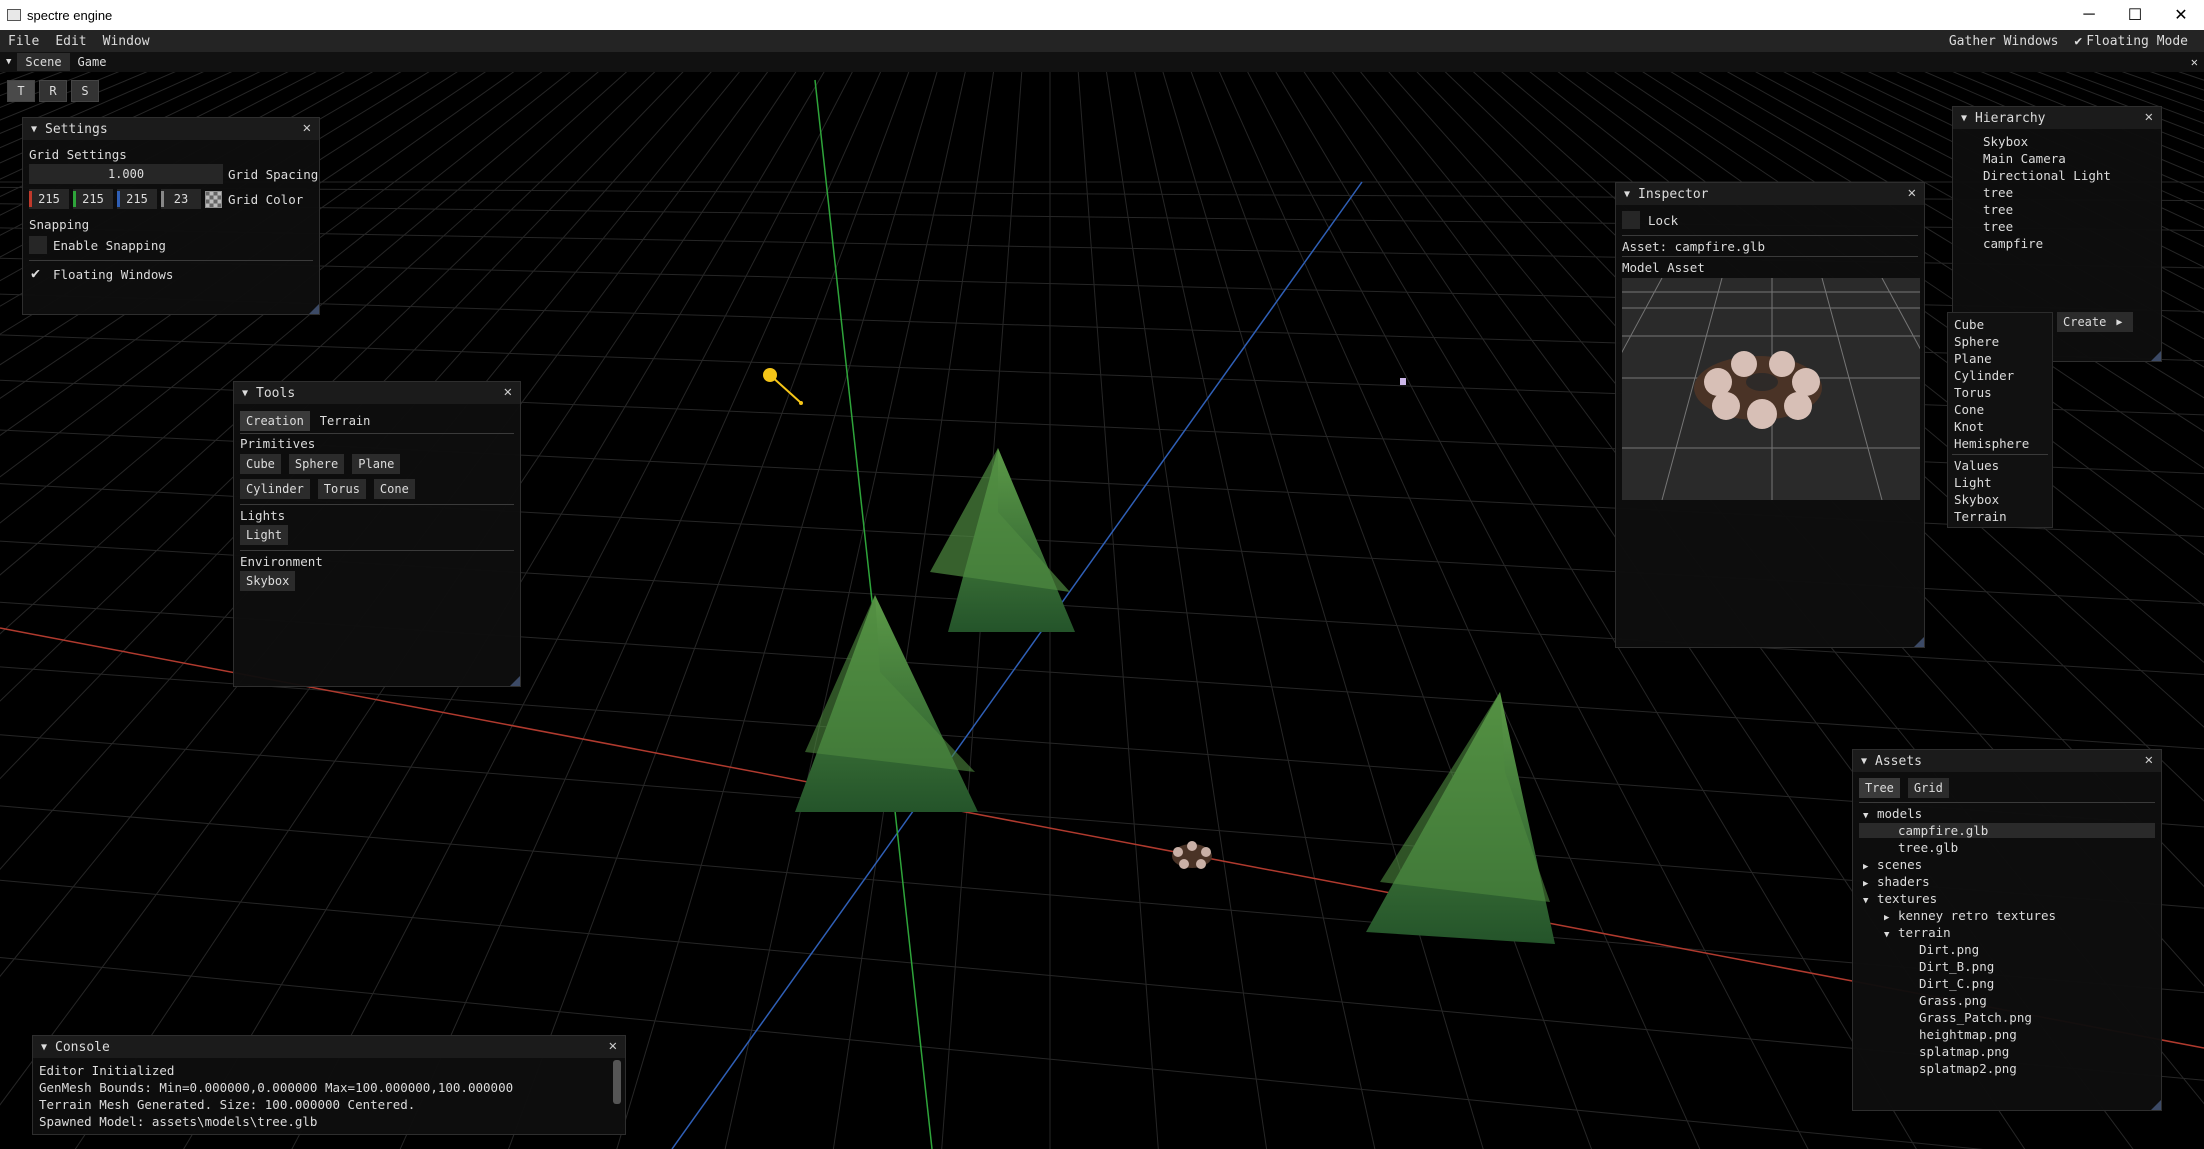  I want to click on tab-terrain: Terrain, so click(345, 421).